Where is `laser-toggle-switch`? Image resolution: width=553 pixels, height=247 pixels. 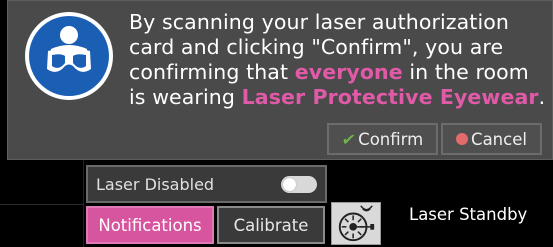
laser-toggle-switch is located at coordinates (299, 184).